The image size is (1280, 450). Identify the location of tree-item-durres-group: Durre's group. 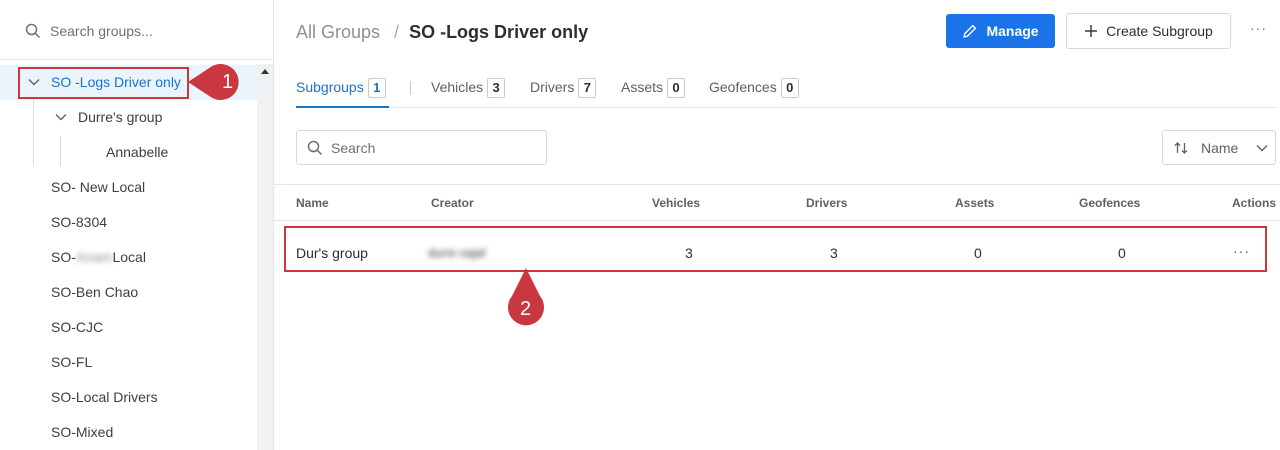
(129, 117).